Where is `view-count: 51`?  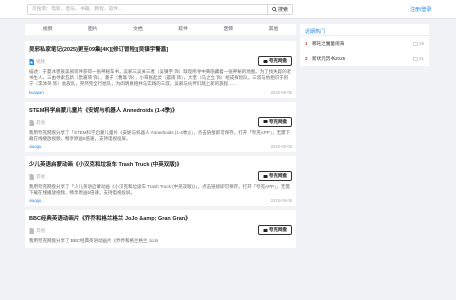
view-count: 51 is located at coordinates (418, 58).